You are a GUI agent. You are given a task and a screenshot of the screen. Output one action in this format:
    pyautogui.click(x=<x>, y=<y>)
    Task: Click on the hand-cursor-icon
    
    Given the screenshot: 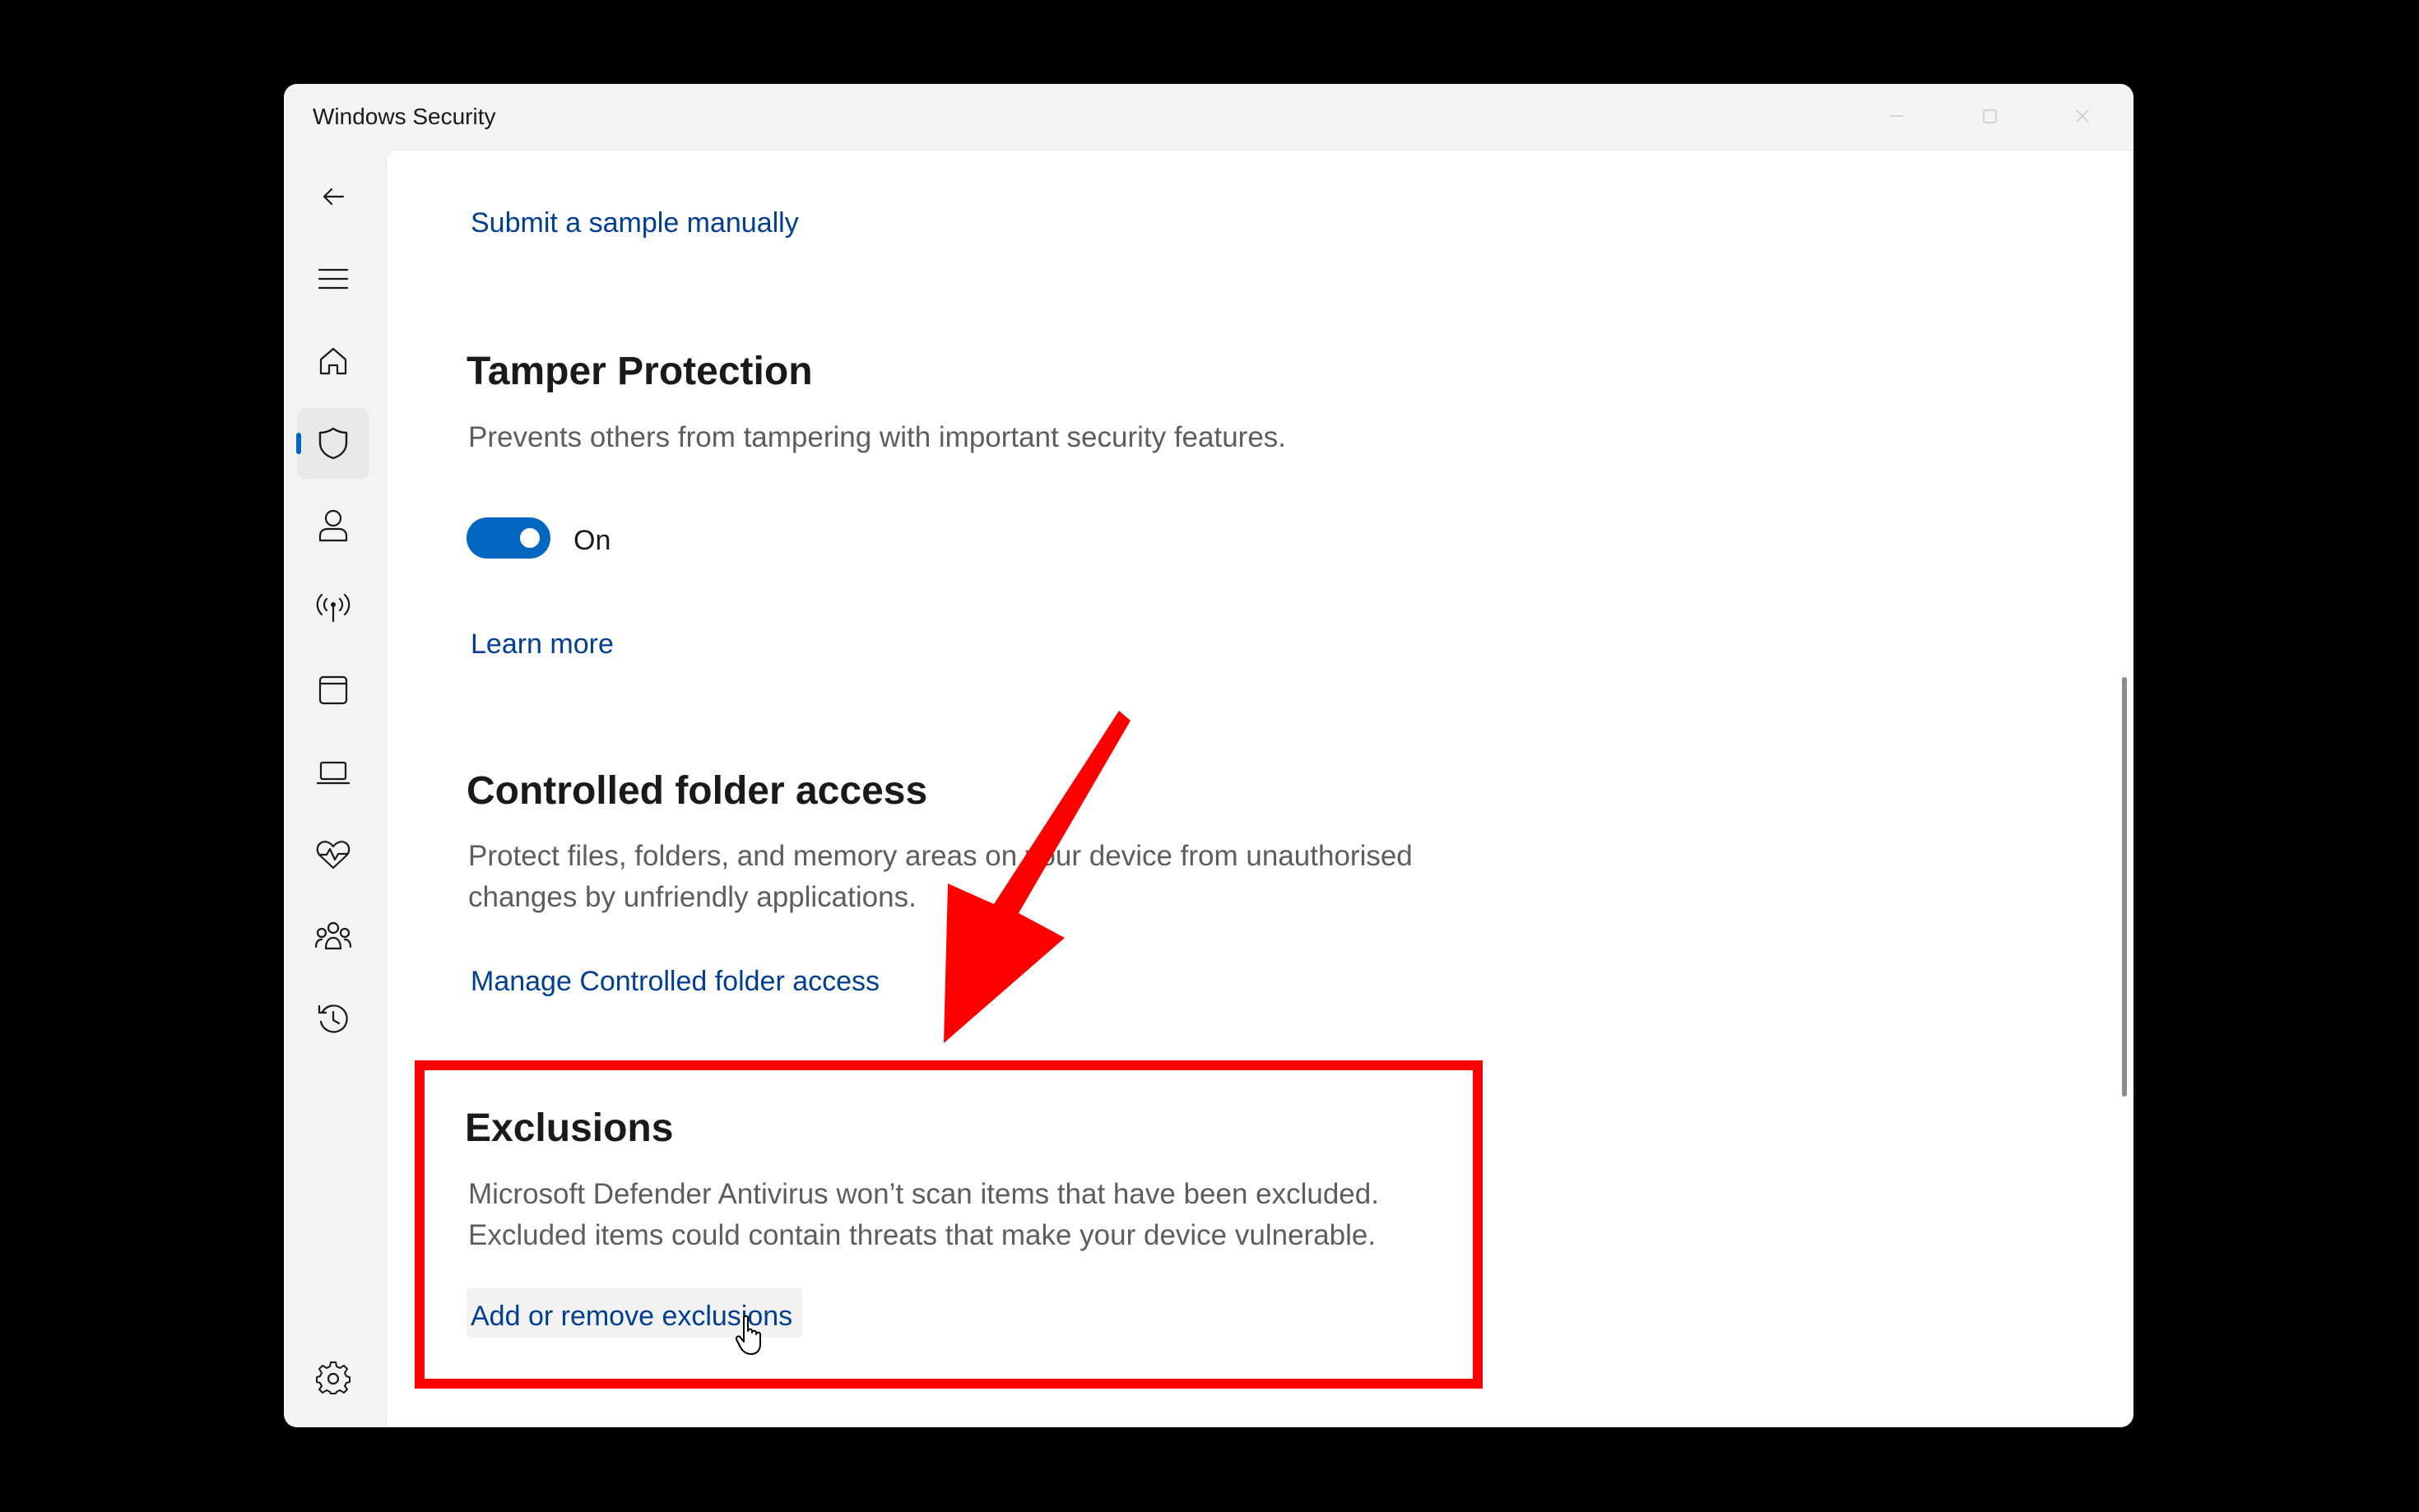 What is the action you would take?
    pyautogui.click(x=748, y=1335)
    